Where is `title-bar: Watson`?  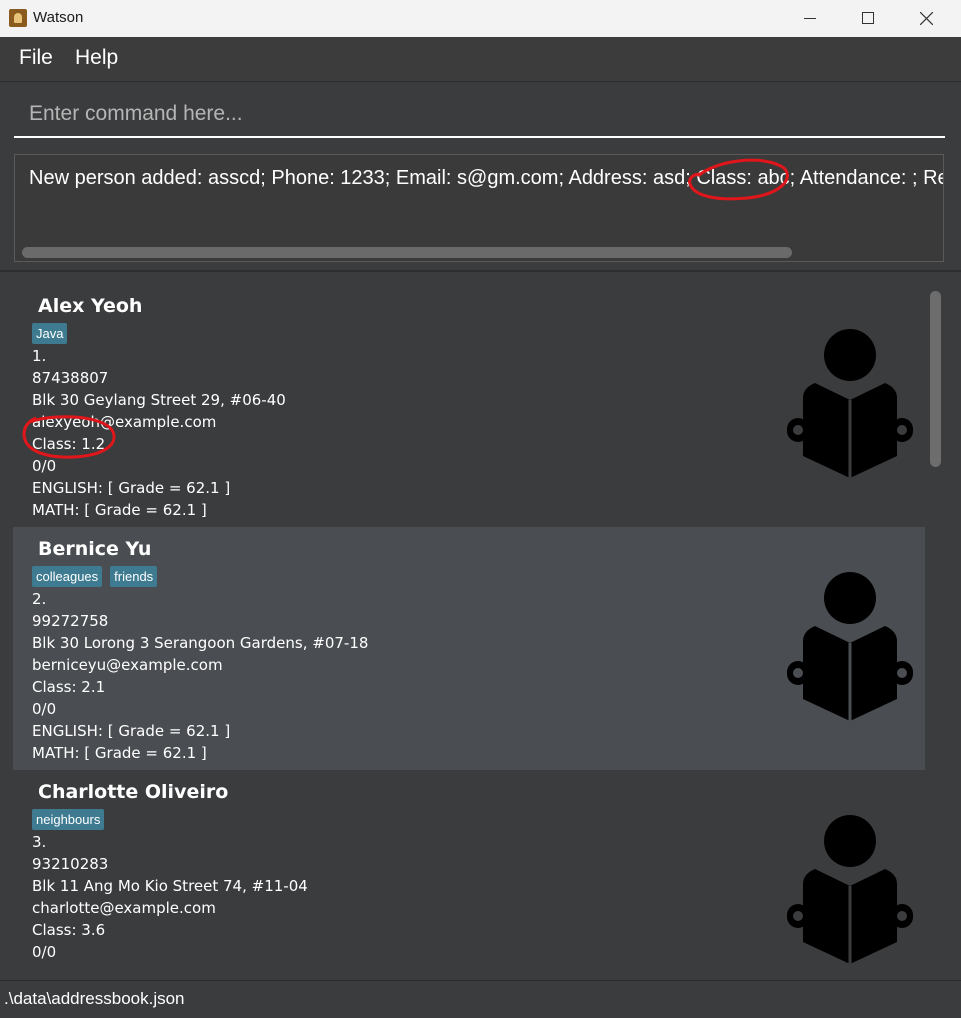 title-bar: Watson is located at coordinates (480, 18).